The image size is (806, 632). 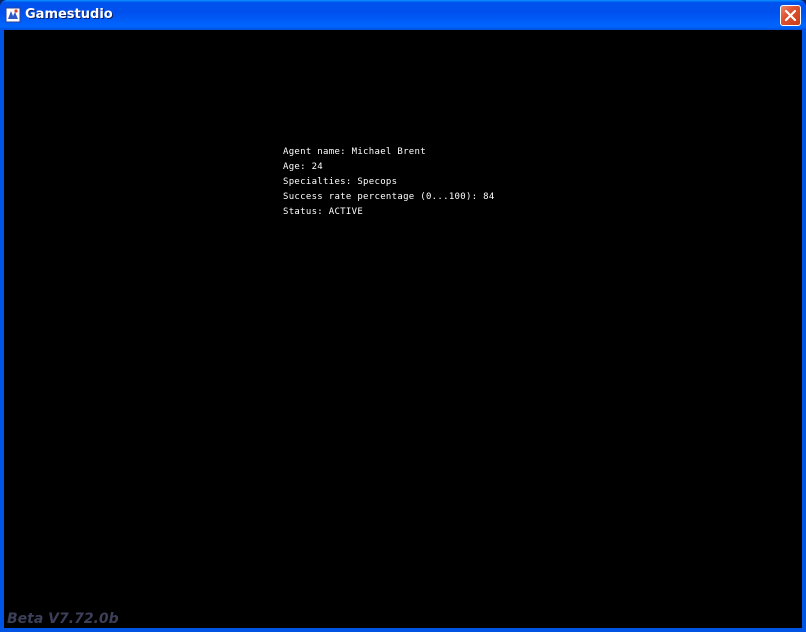 What do you see at coordinates (303, 167) in the screenshot?
I see `agent-age-text: Age: 24` at bounding box center [303, 167].